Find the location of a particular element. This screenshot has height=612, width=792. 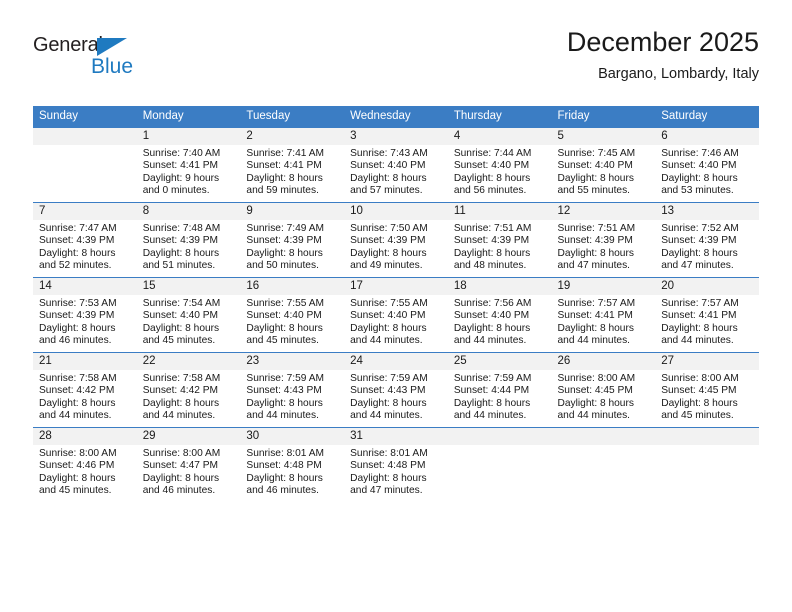

day-number: 9 is located at coordinates (292, 211).